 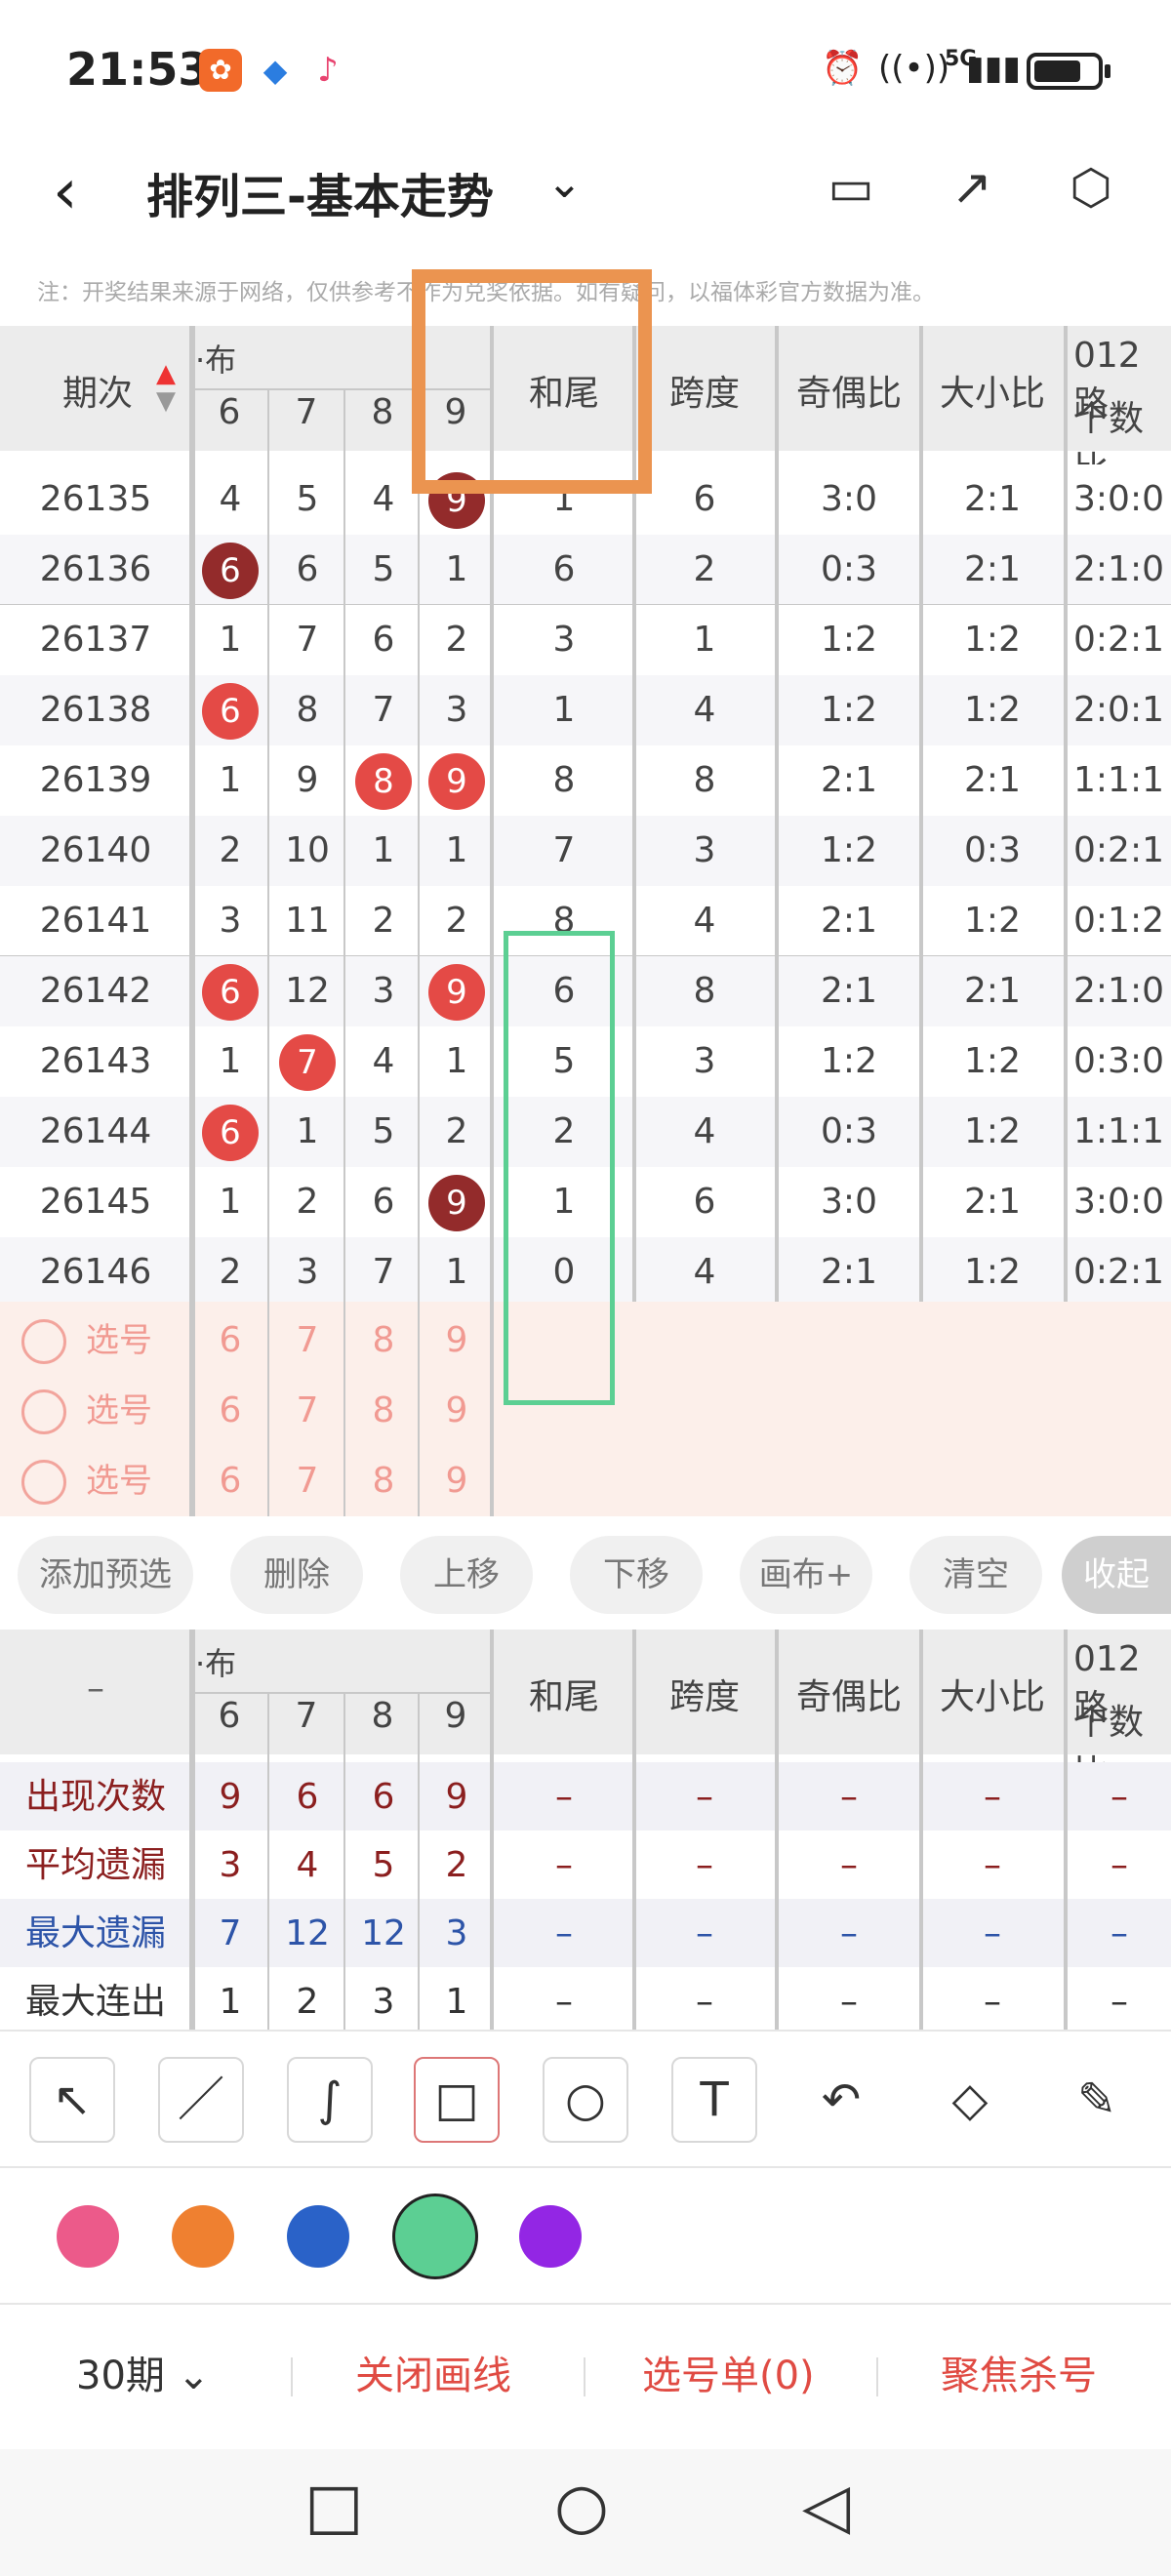 What do you see at coordinates (585, 1481) in the screenshot?
I see `pick-row: 选号` at bounding box center [585, 1481].